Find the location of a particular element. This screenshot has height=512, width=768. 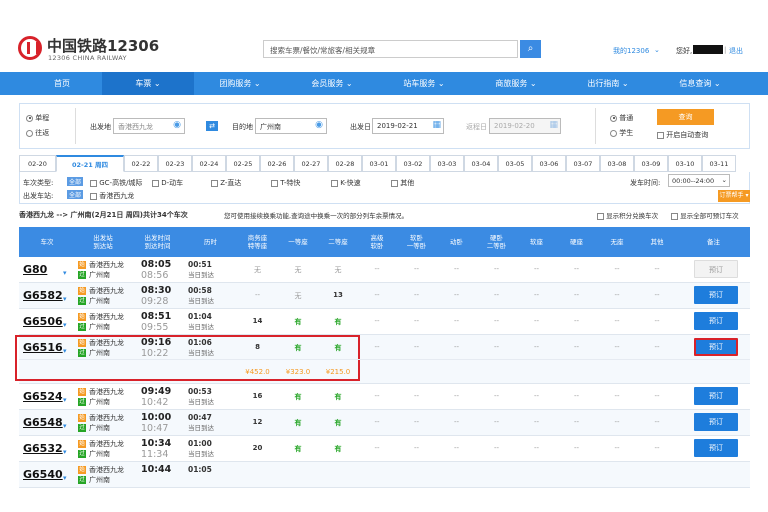

date-tab-item: 03-03 is located at coordinates (447, 163).